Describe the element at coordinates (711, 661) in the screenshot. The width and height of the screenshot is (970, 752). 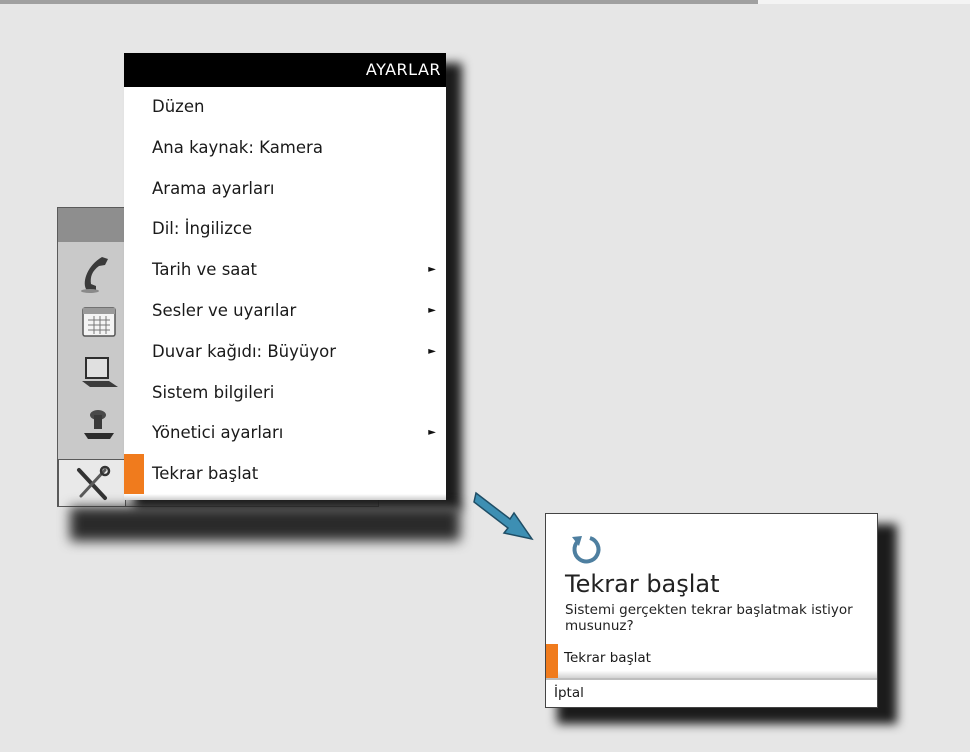
I see `confirm-restart-button: Tekrar başlat` at that location.